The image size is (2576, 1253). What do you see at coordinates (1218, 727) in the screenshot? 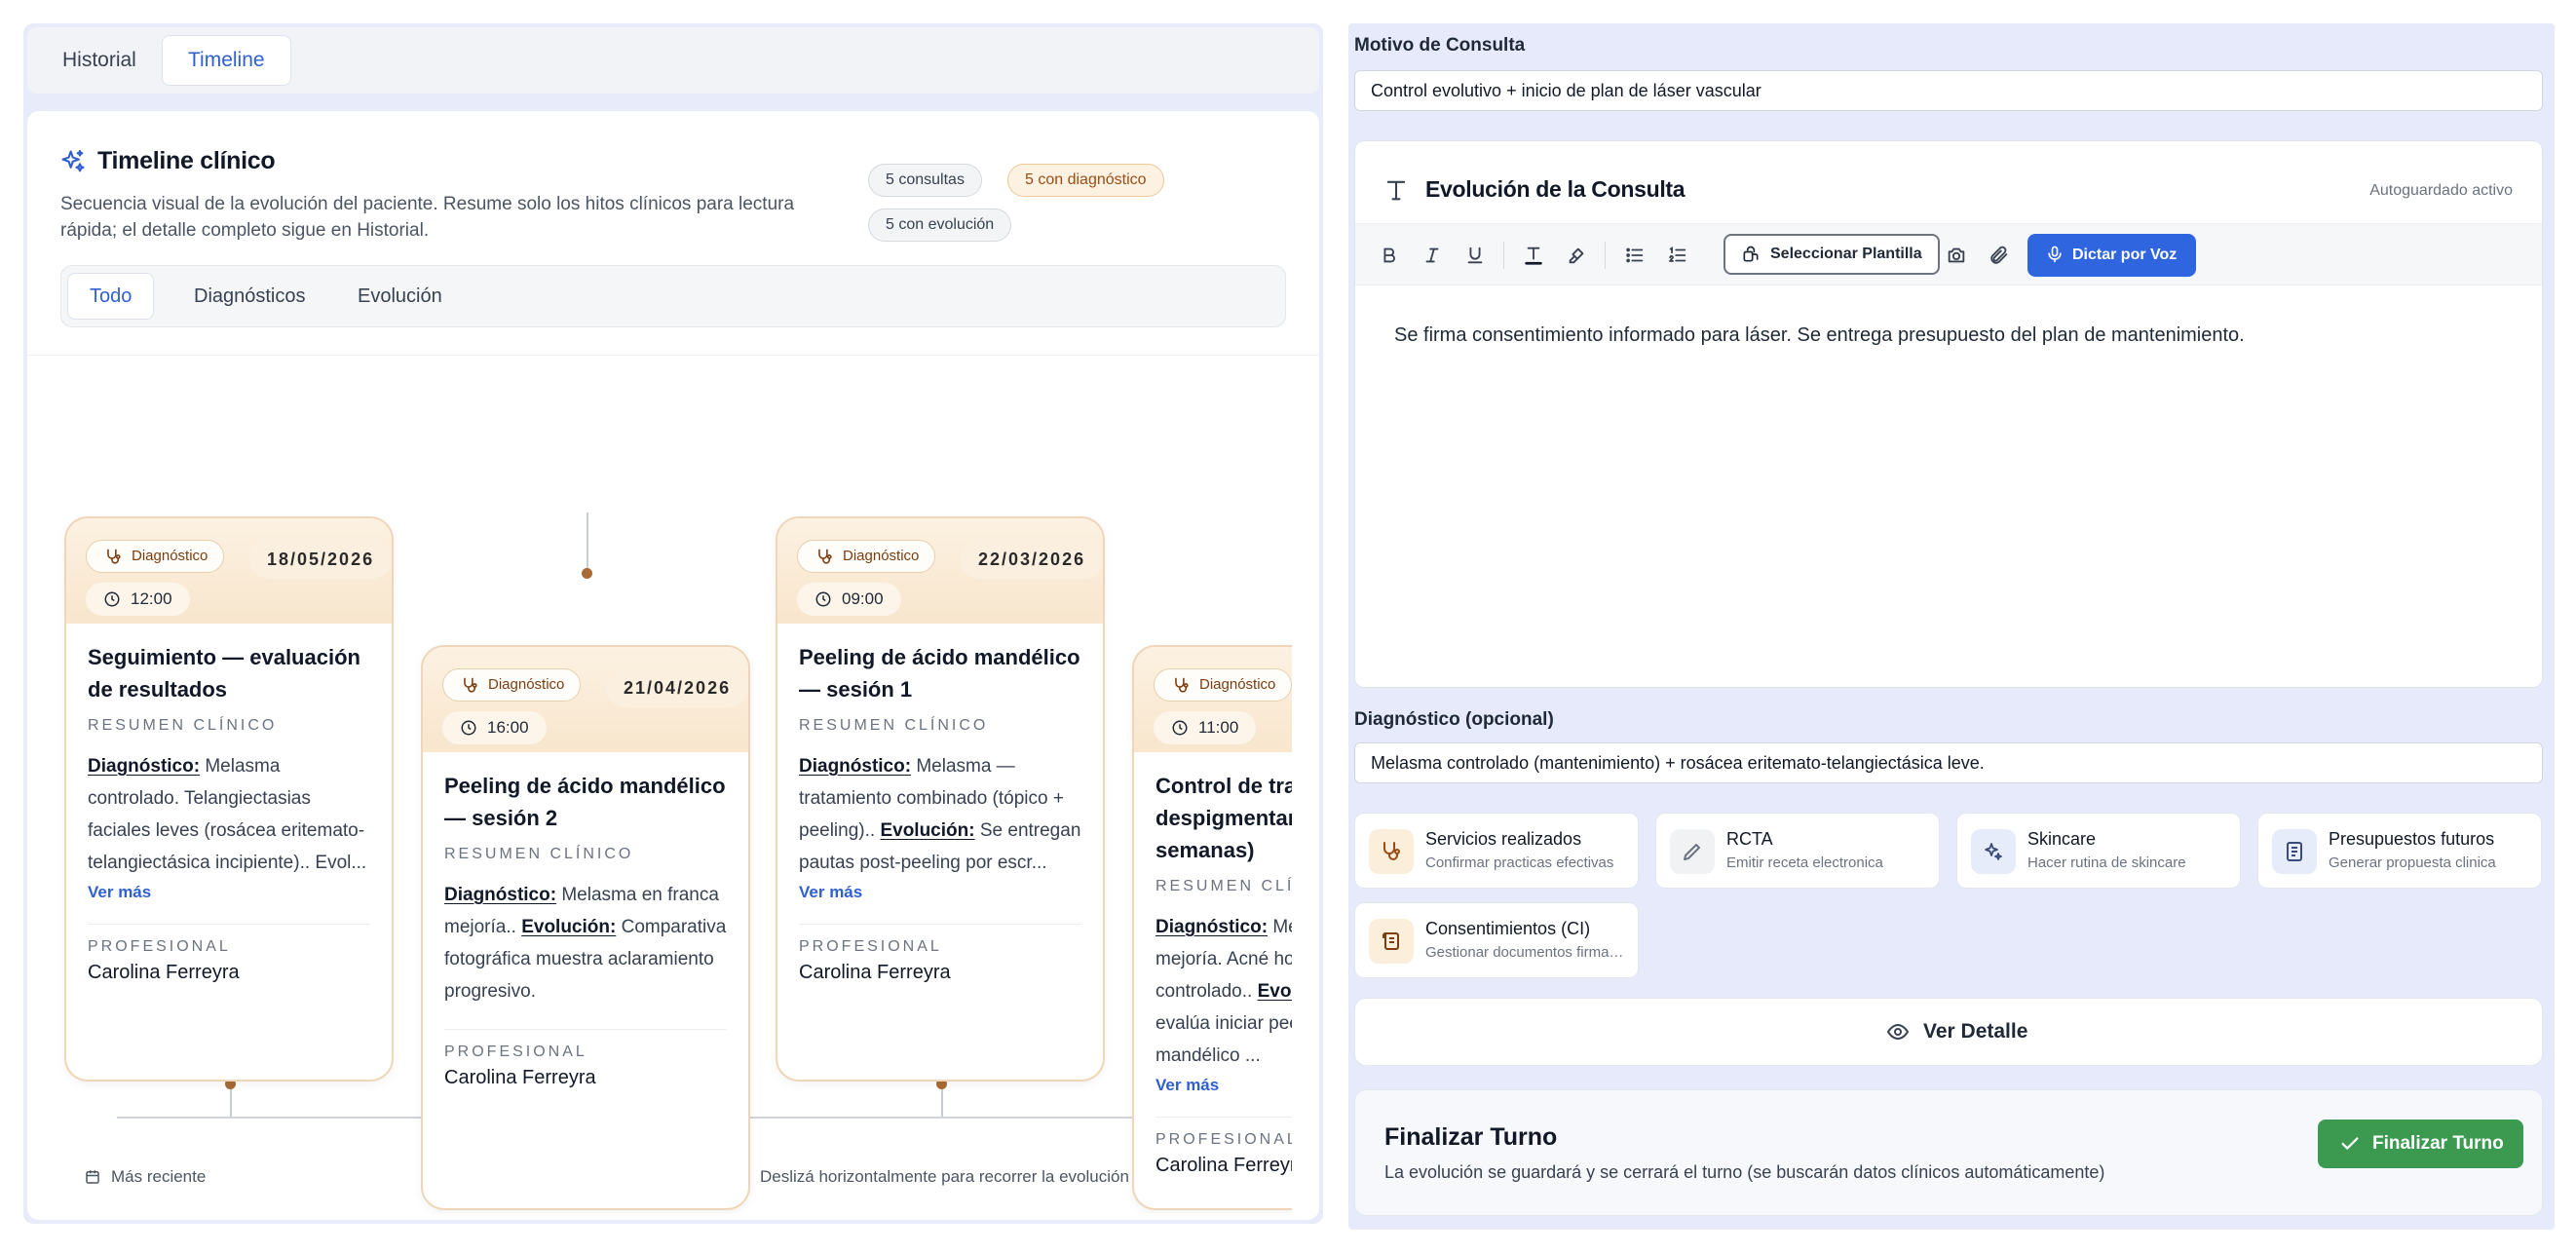
I see `event-time-value: 11:00` at bounding box center [1218, 727].